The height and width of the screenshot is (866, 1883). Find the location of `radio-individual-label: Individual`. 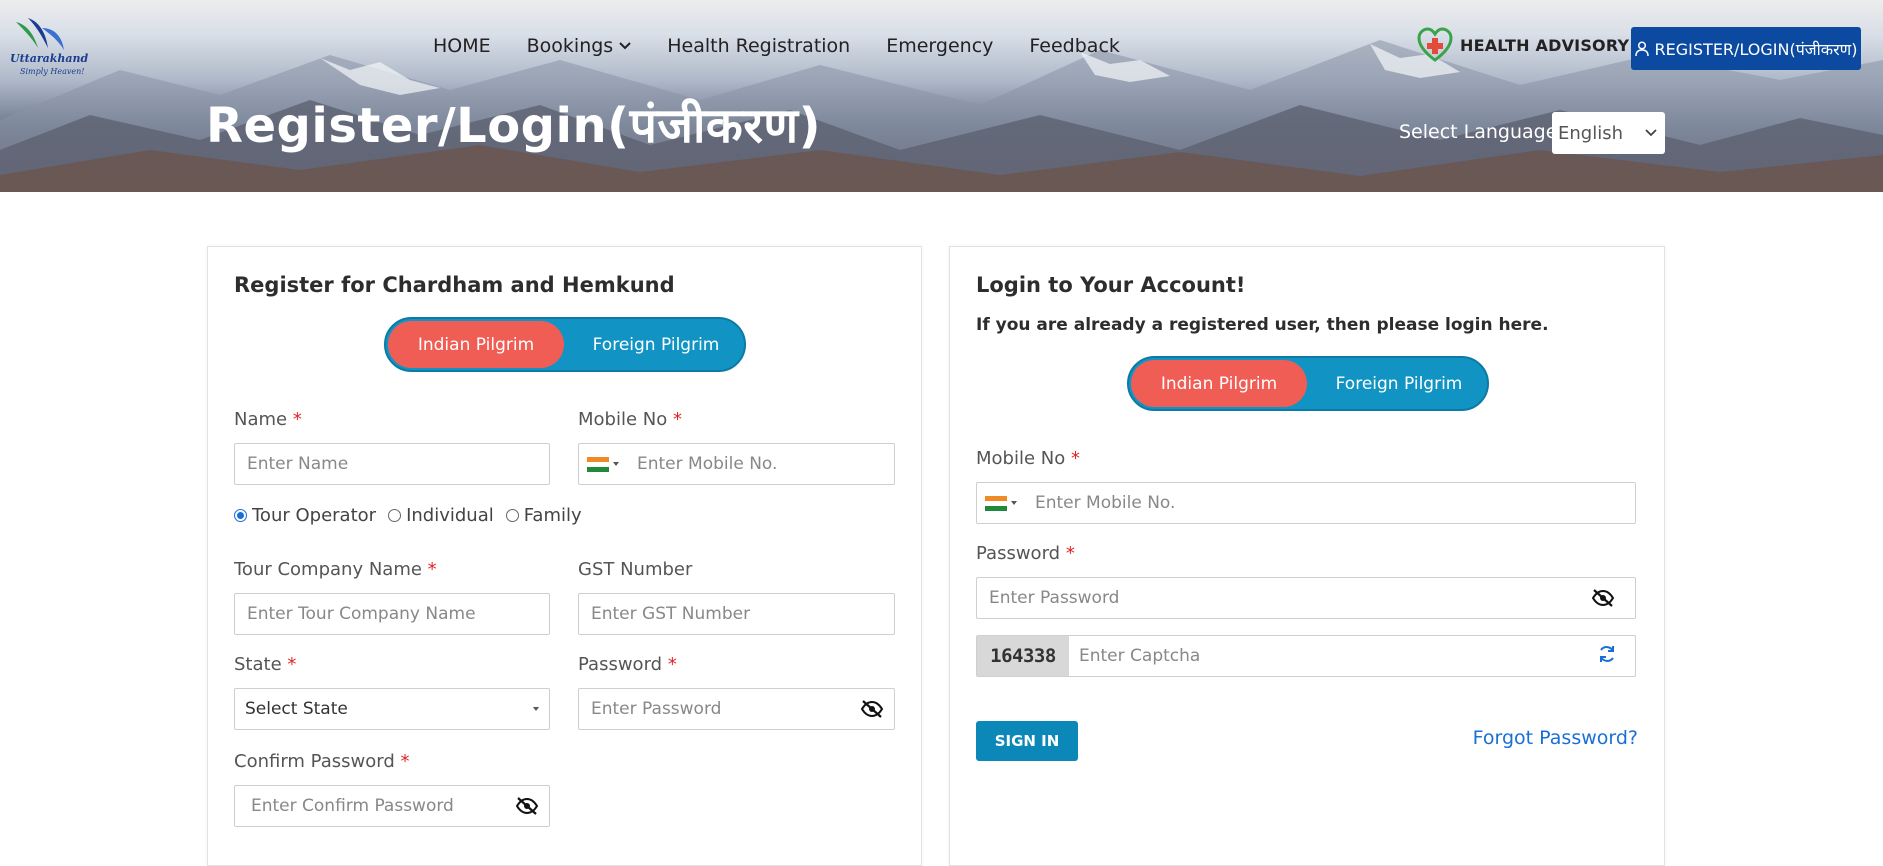

radio-individual-label: Individual is located at coordinates (450, 515).